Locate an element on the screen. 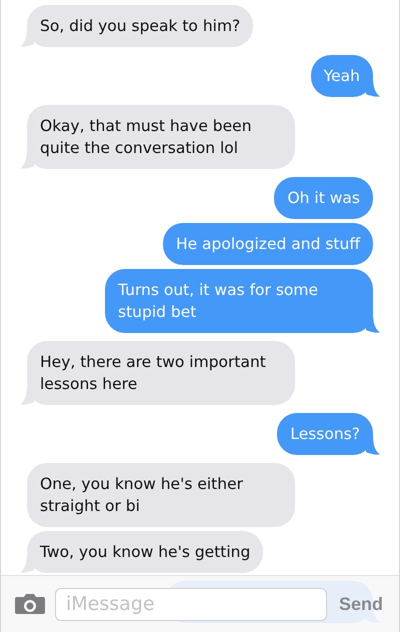  send-button: Send is located at coordinates (360, 604).